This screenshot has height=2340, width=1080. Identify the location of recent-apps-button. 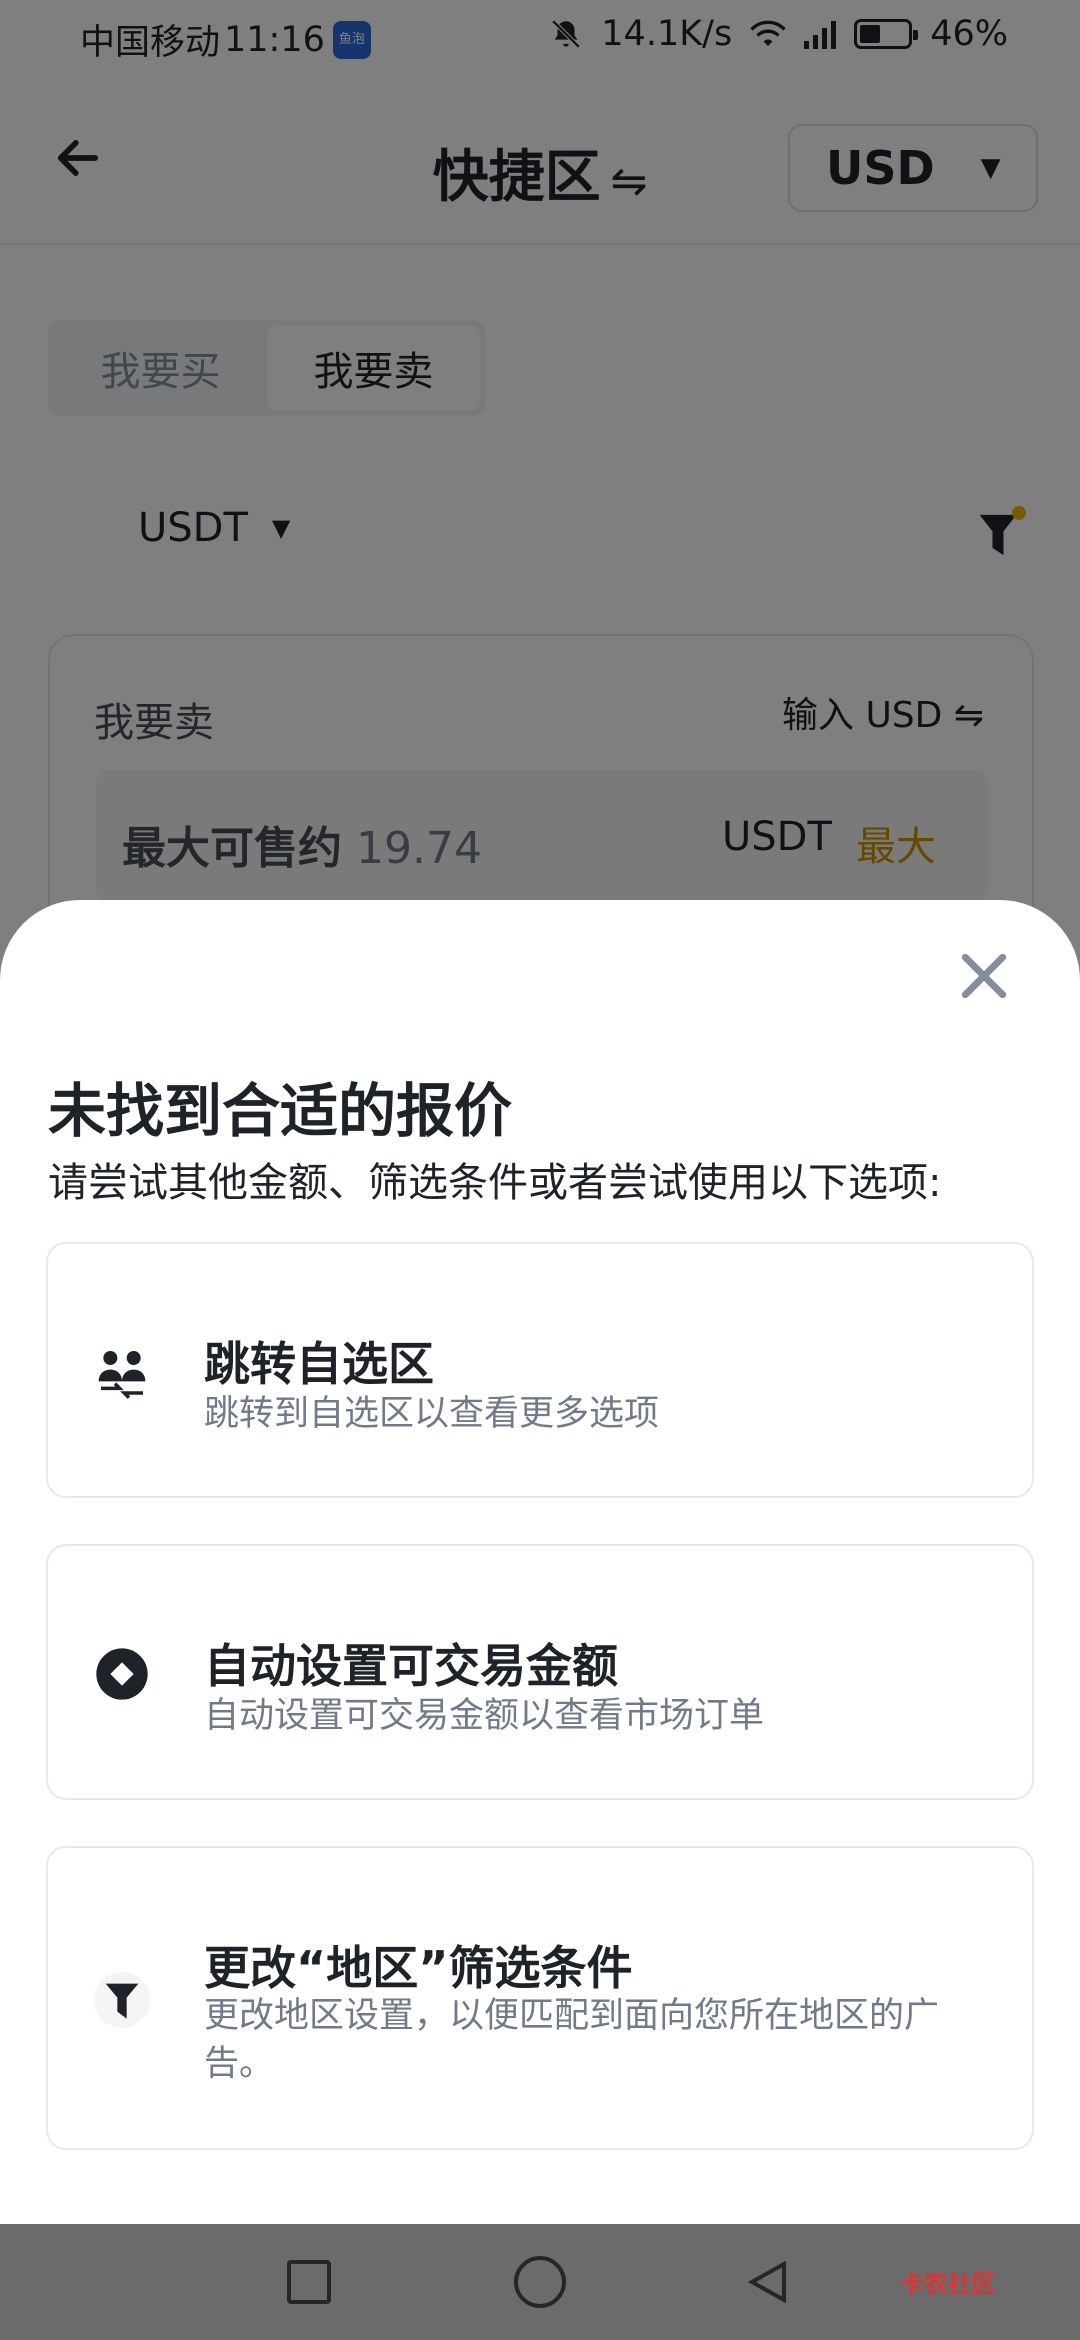
(309, 2282).